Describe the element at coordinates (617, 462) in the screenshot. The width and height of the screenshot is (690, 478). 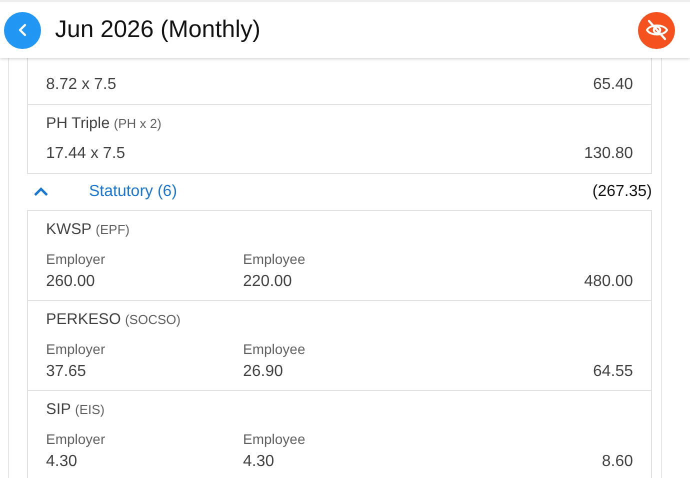
I see `total-amount: 8.60` at that location.